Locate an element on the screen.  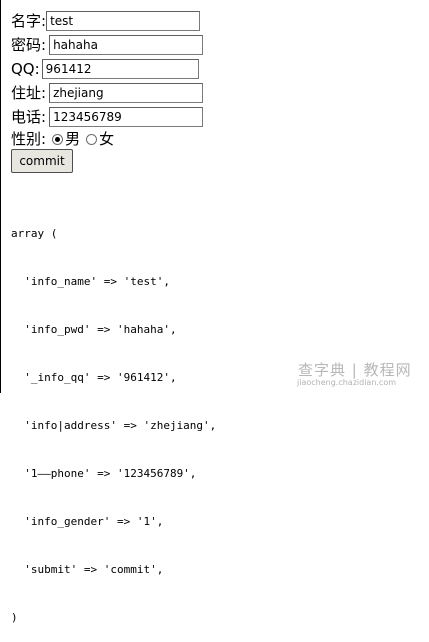
phone-field is located at coordinates (126, 117).